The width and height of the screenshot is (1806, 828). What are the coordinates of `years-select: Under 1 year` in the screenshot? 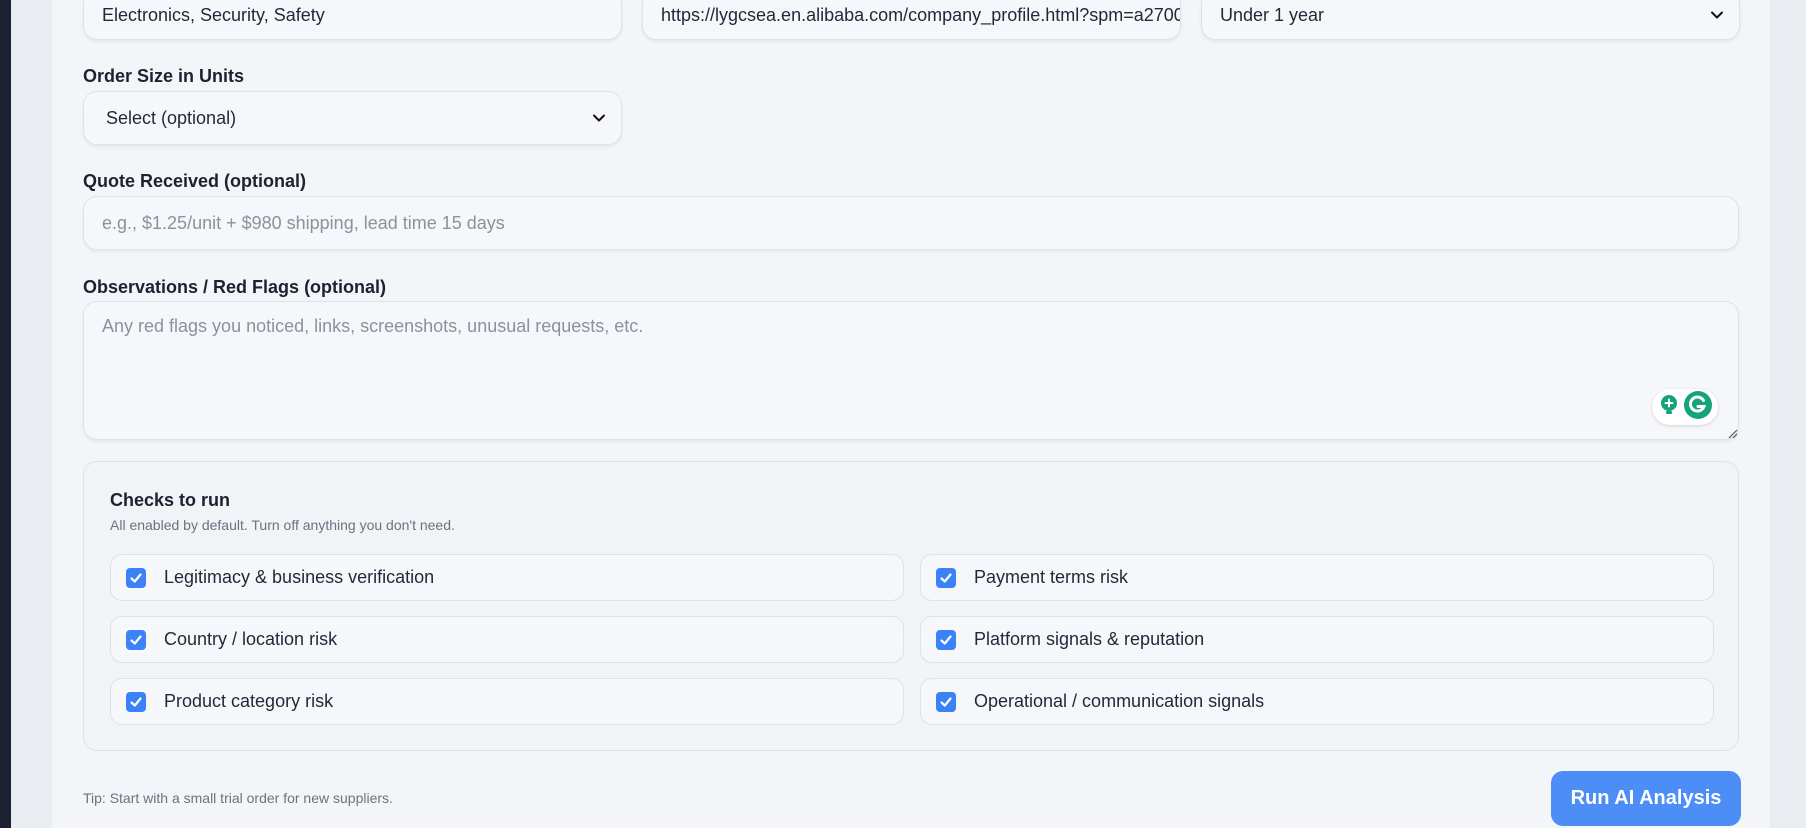 It's located at (1470, 20).